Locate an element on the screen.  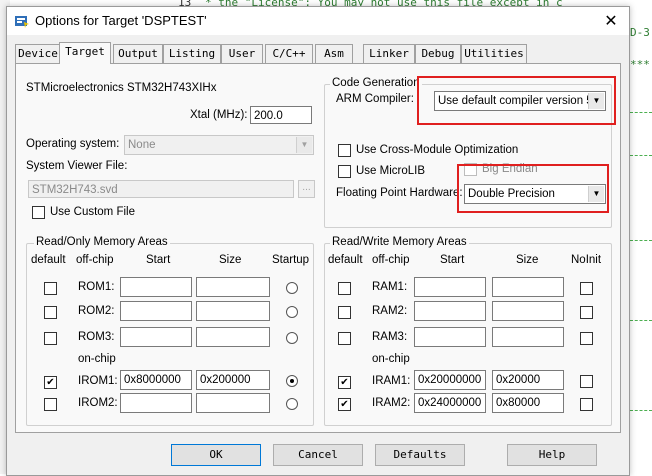
irom1-default-checkbox: ✔ is located at coordinates (50, 382).